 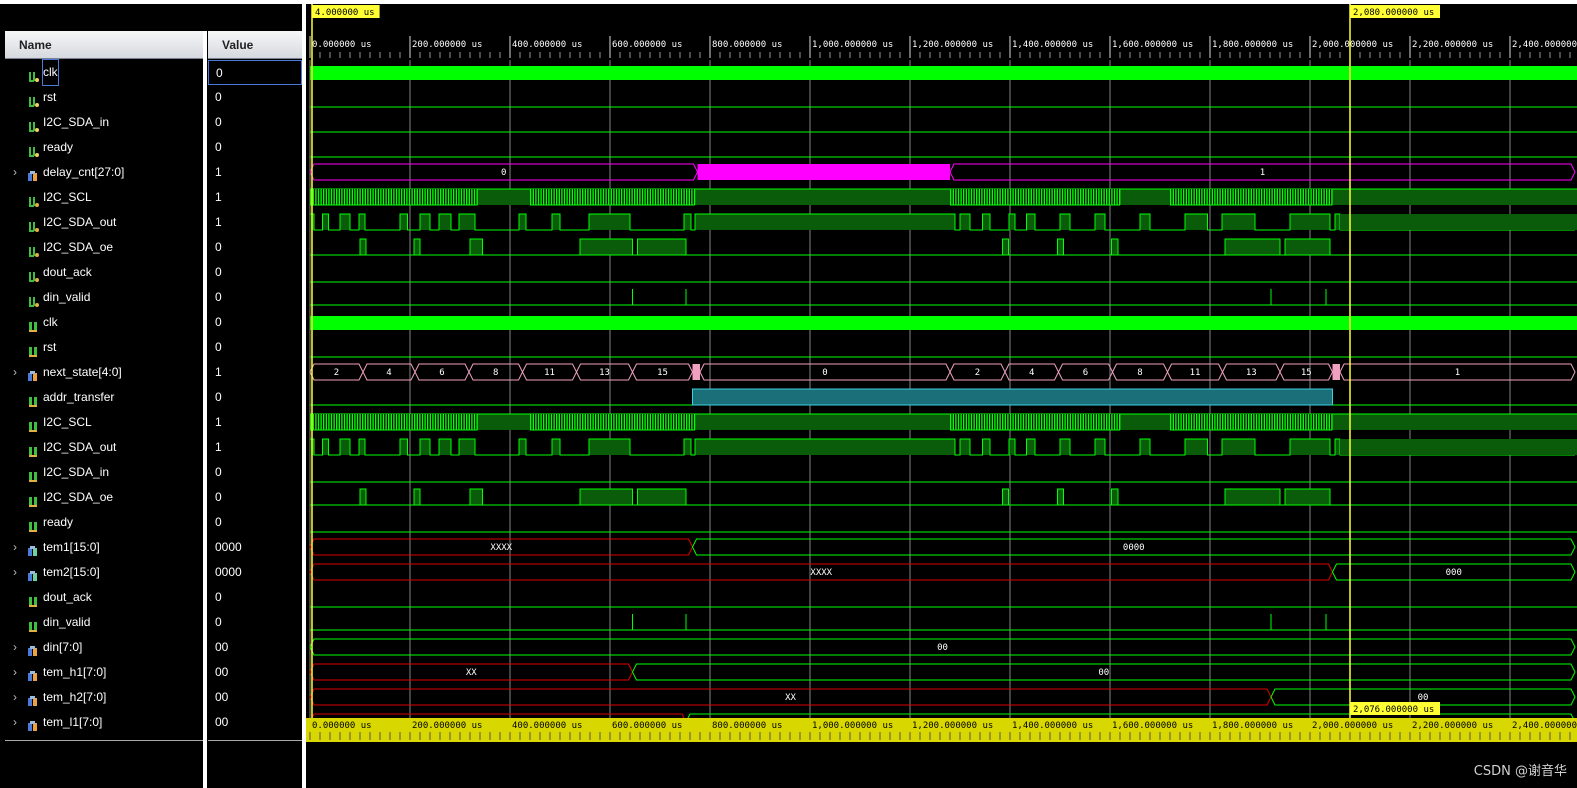 What do you see at coordinates (549, 373) in the screenshot?
I see `bus-value-label: 11` at bounding box center [549, 373].